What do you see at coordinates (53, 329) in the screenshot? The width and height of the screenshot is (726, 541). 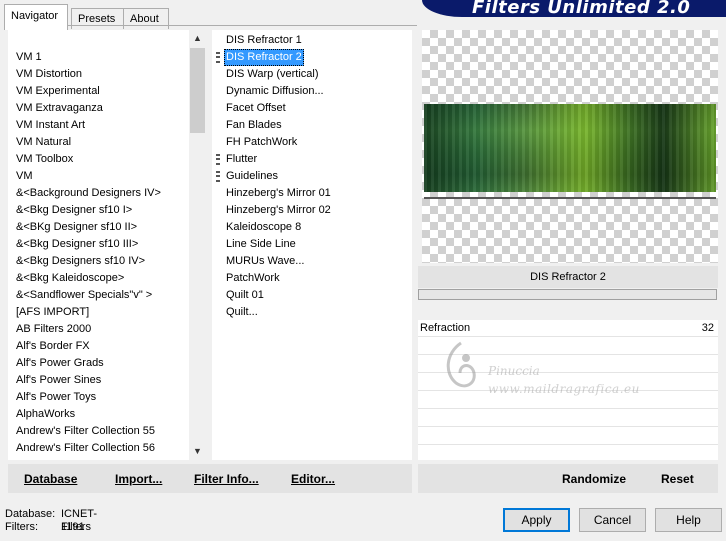 I see `category-item: AB Filters 2000` at bounding box center [53, 329].